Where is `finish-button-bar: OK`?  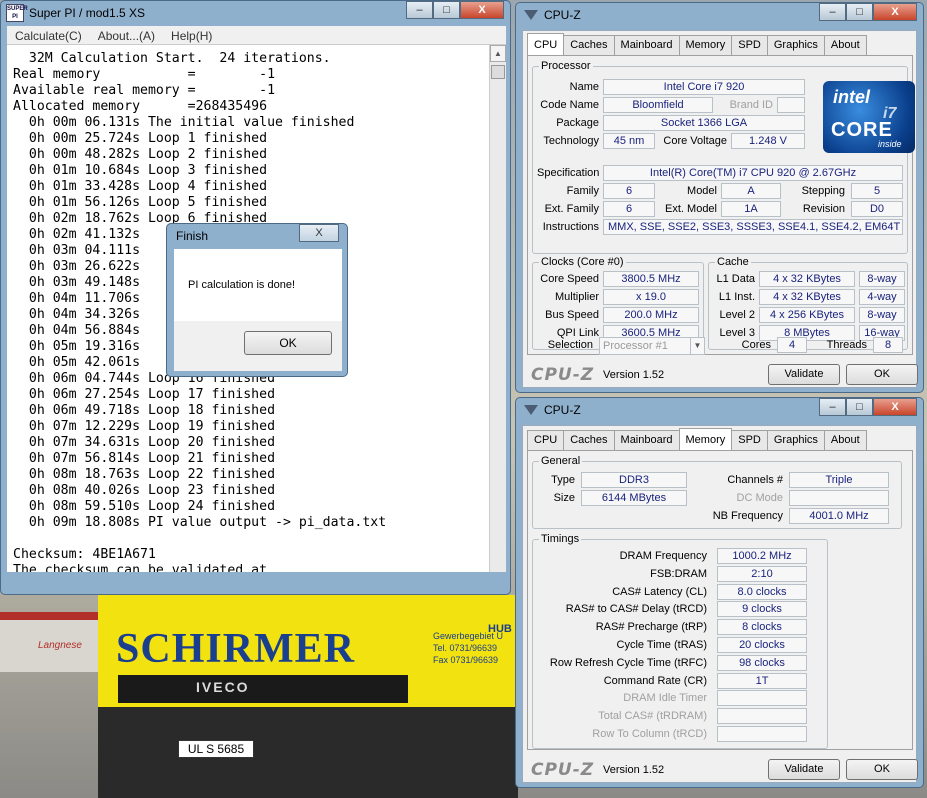 finish-button-bar: OK is located at coordinates (258, 346).